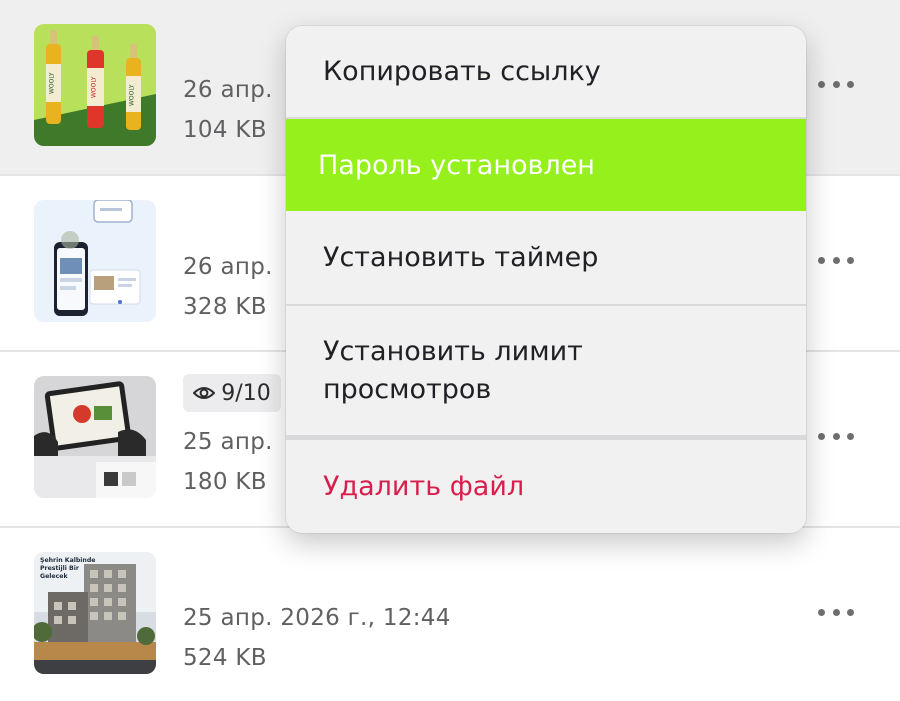 The width and height of the screenshot is (900, 701). I want to click on set-timer-menu-item: Установить таймер, so click(546, 258).